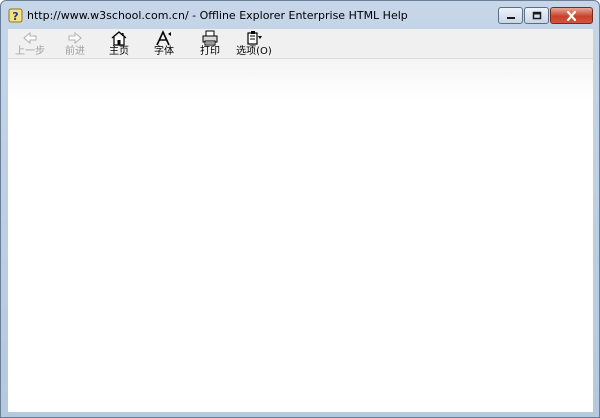 This screenshot has height=418, width=600. Describe the element at coordinates (75, 51) in the screenshot. I see `forward-label: 前进` at that location.